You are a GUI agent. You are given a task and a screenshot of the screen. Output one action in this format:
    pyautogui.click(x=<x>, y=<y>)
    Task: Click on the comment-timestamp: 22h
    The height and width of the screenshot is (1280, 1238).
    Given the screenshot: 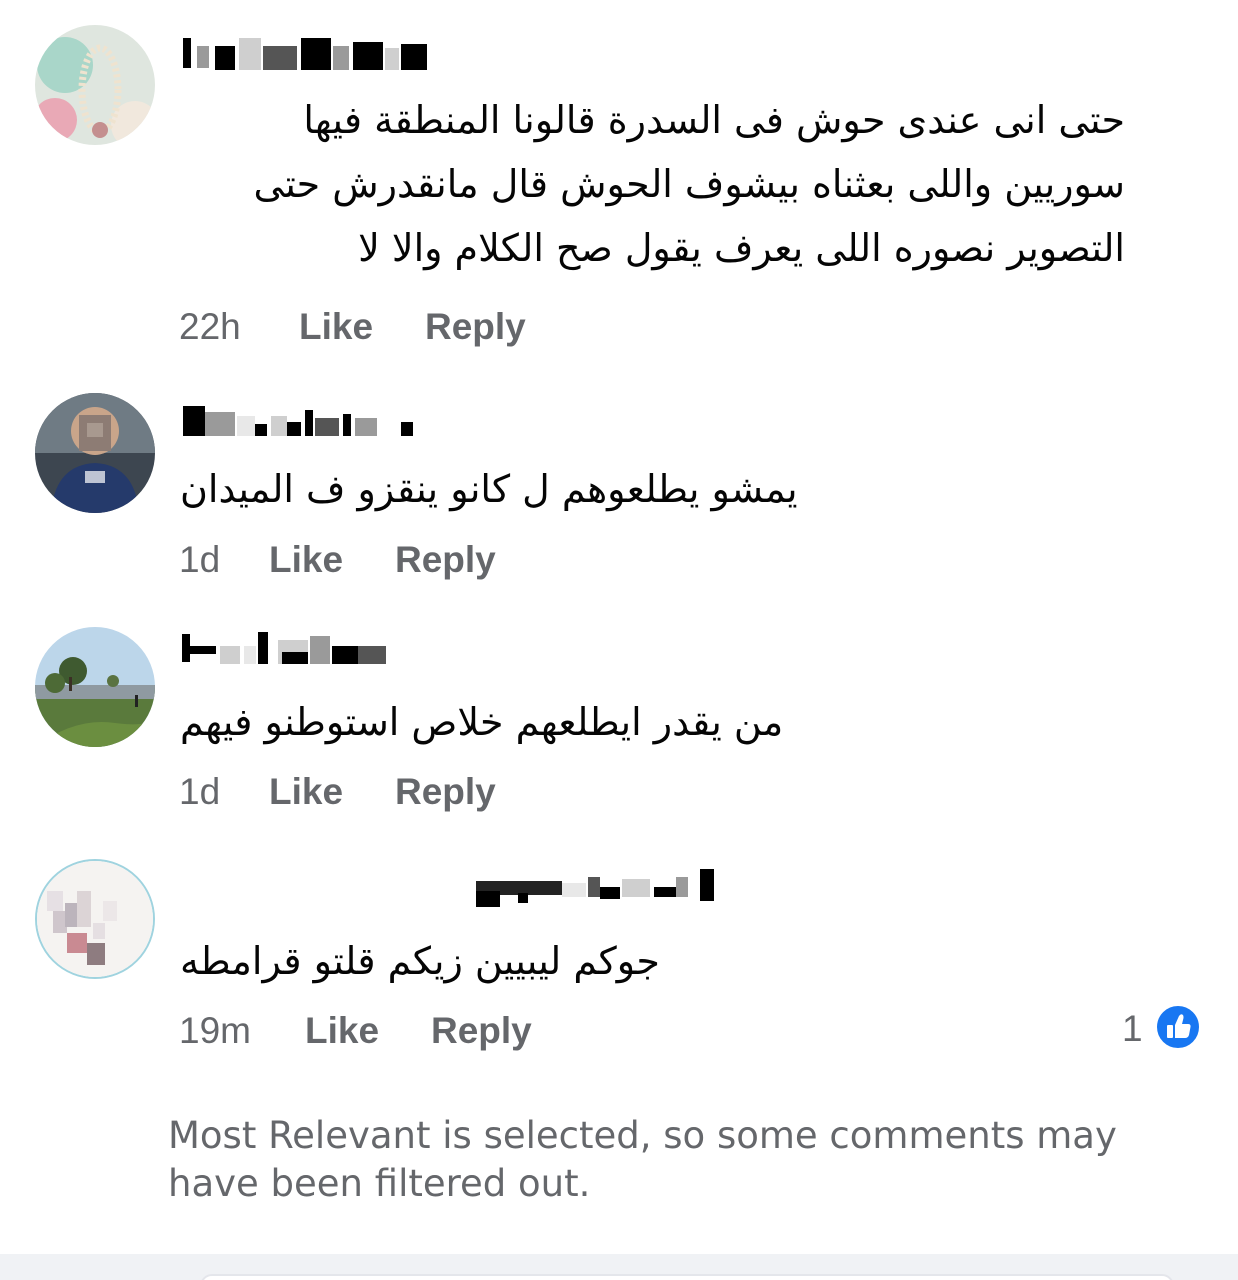 What is the action you would take?
    pyautogui.click(x=210, y=327)
    